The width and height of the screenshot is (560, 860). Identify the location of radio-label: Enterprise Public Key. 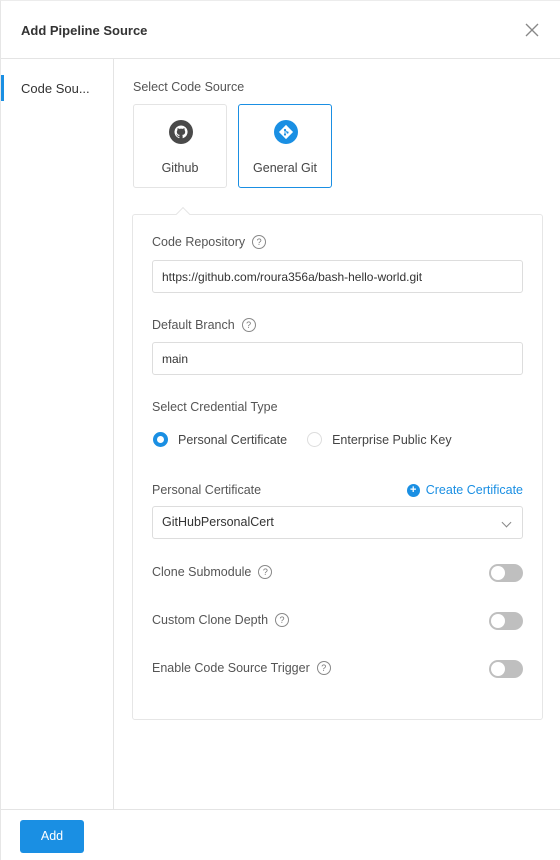
(392, 439).